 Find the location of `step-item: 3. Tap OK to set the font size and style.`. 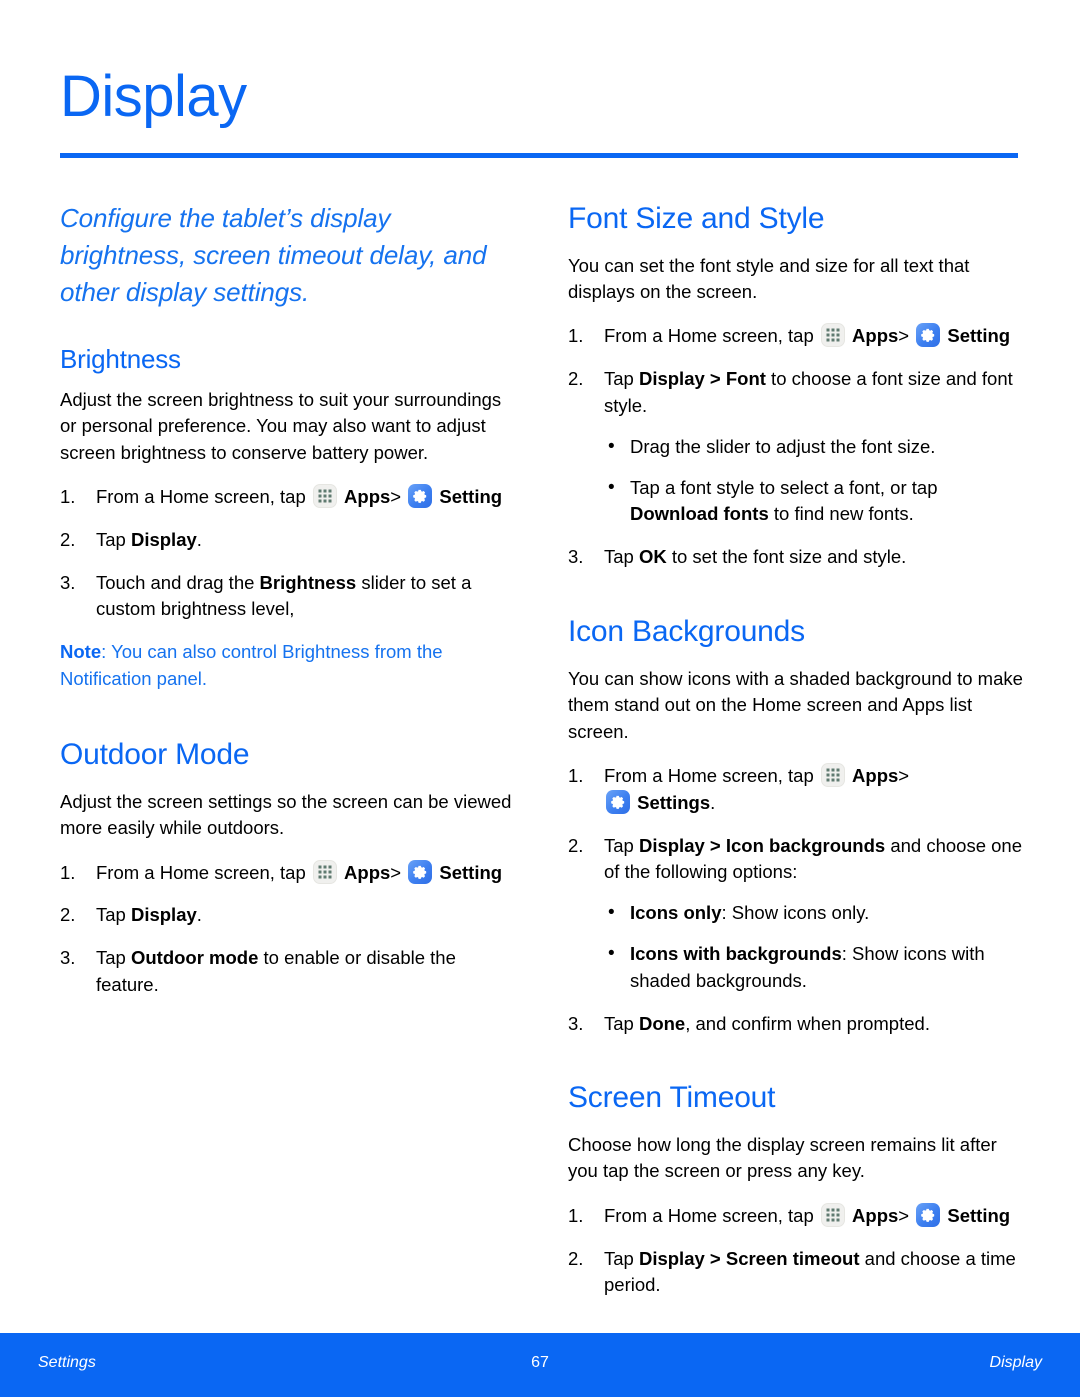

step-item: 3. Tap OK to set the font size and style. is located at coordinates (795, 557).